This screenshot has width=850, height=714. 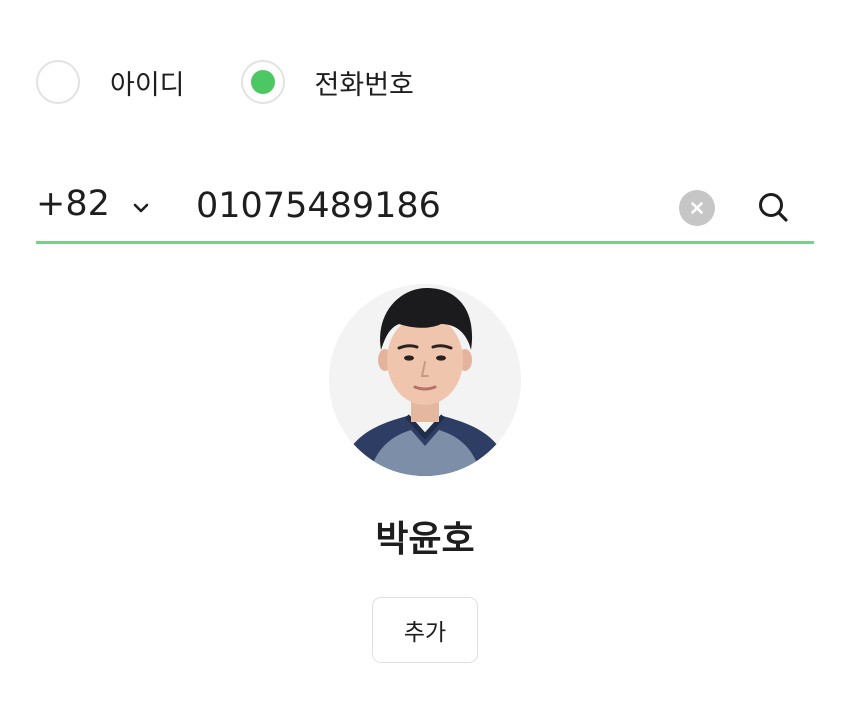 I want to click on country-code-selector: +82, so click(x=73, y=204).